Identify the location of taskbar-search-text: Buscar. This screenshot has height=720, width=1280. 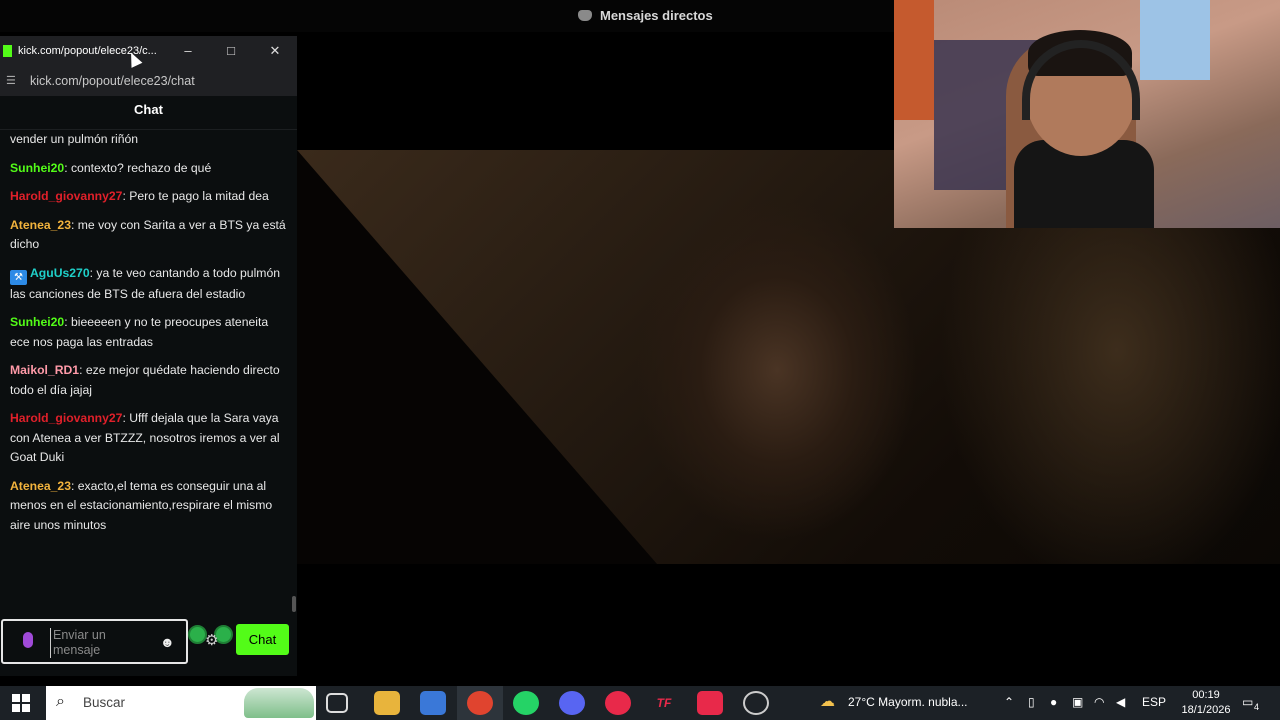
(104, 702).